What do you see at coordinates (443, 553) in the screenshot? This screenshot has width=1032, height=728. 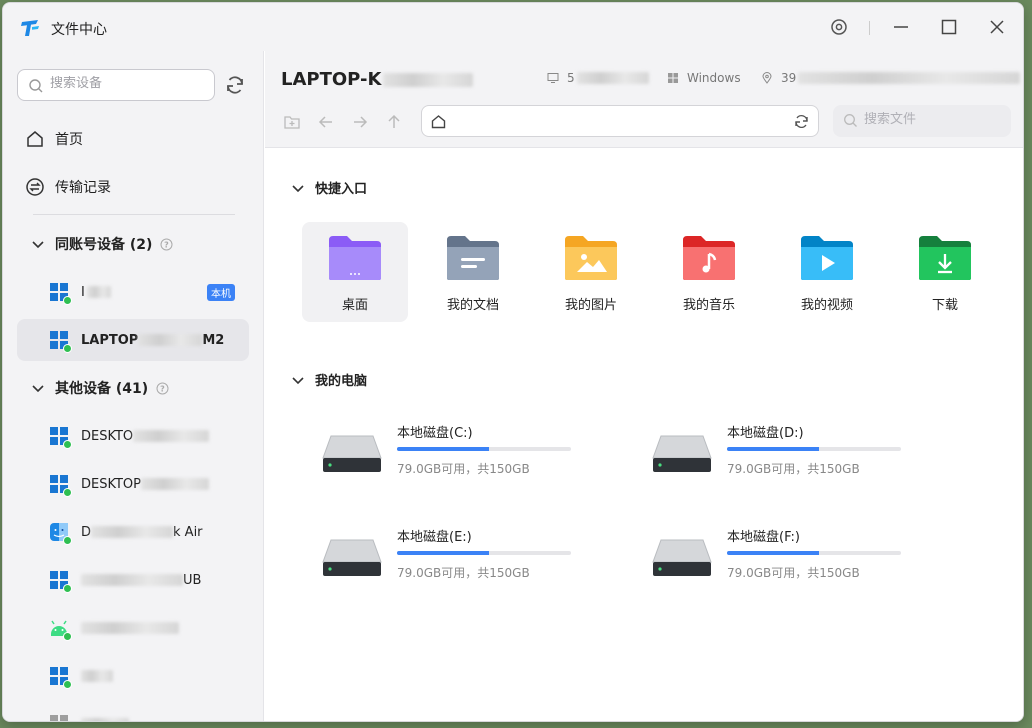 I see `disk-usage-fill` at bounding box center [443, 553].